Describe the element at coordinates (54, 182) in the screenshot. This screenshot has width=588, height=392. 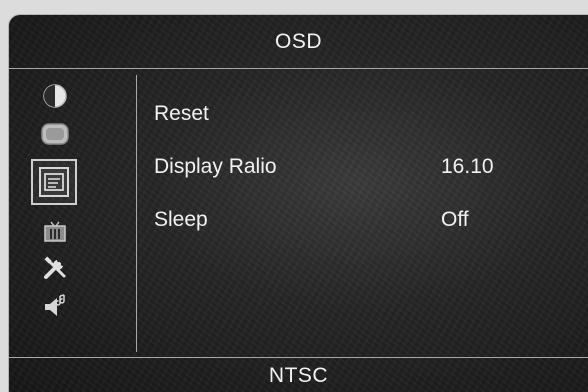
I see `display-icon` at that location.